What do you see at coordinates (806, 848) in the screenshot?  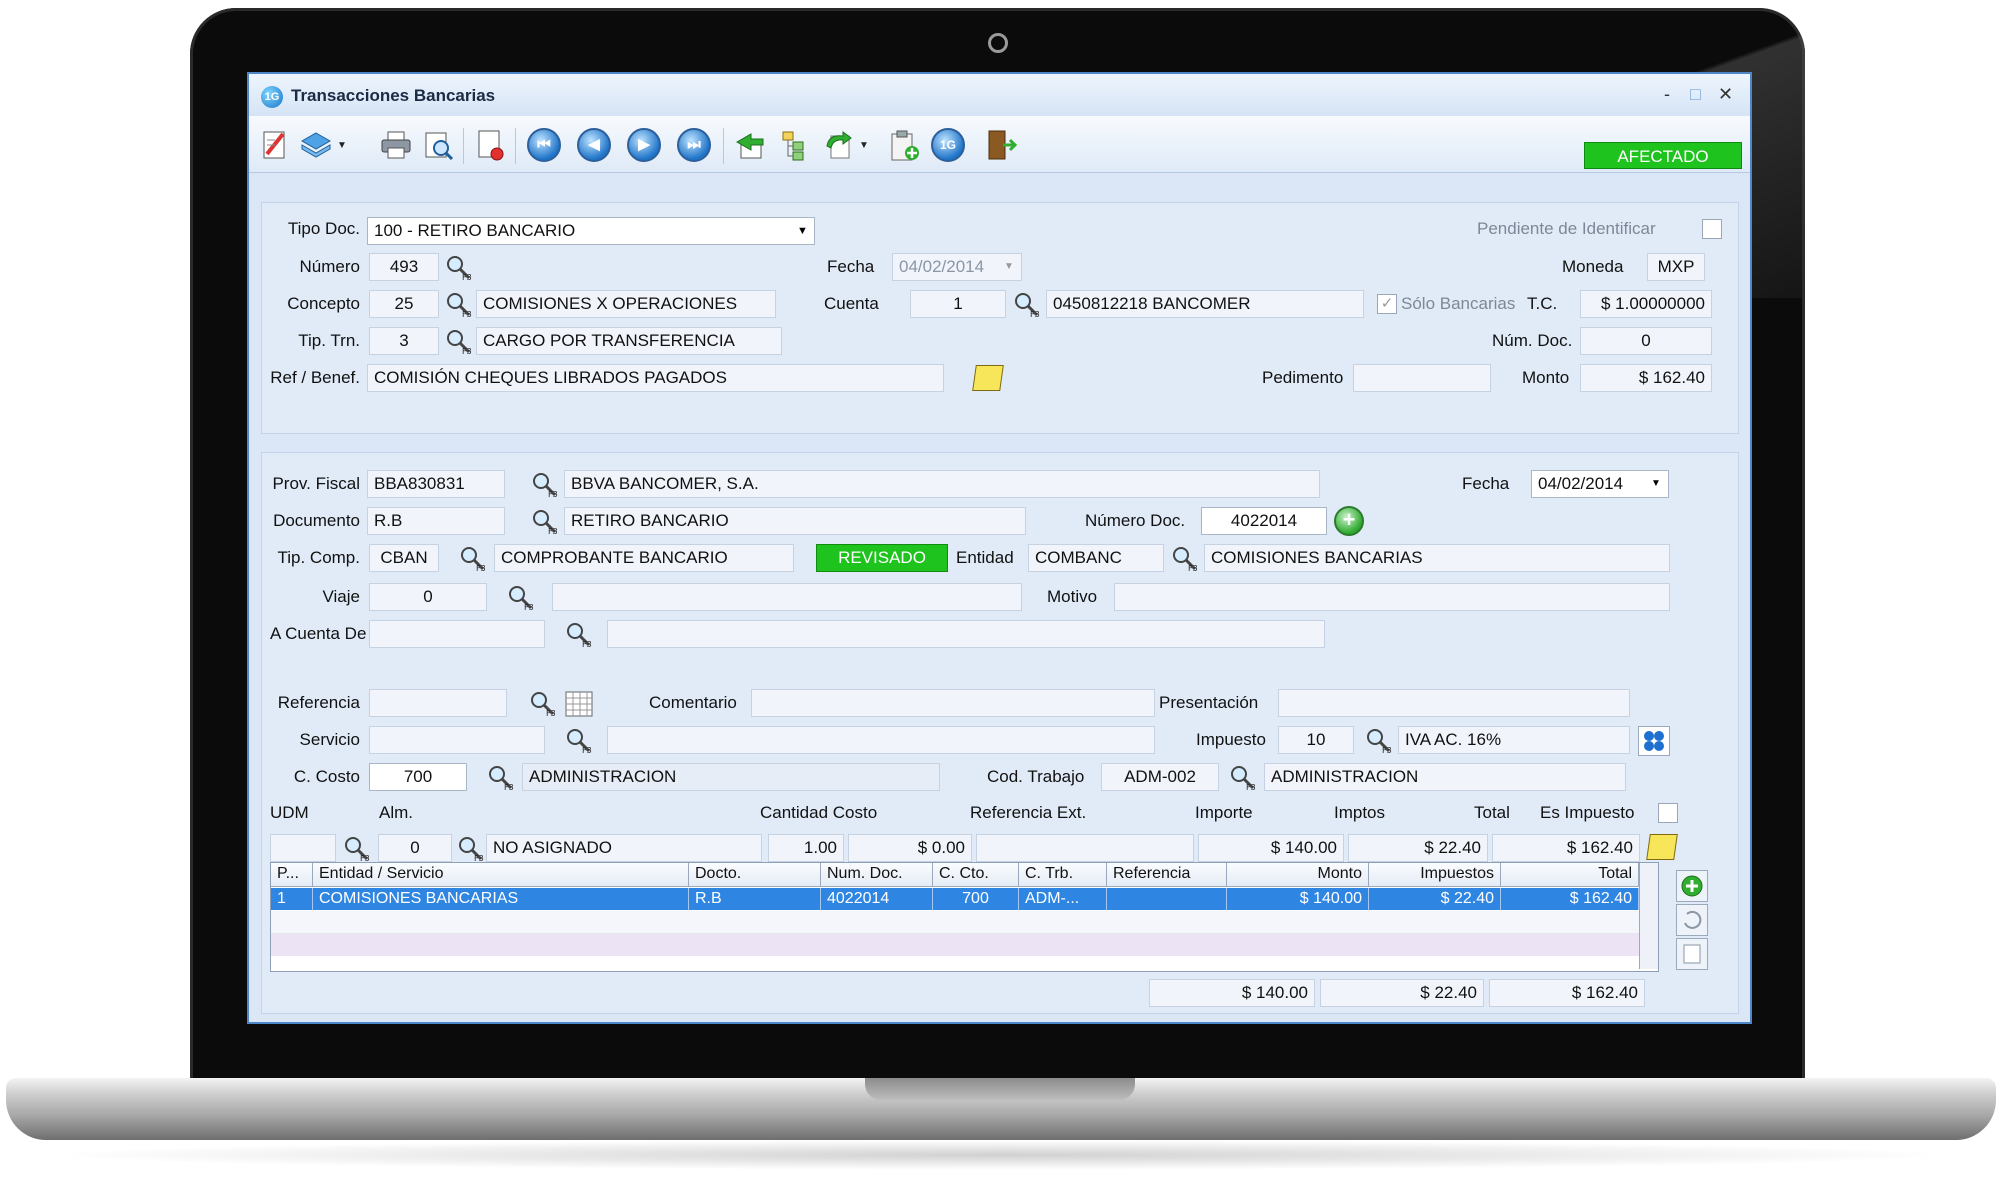 I see `cantidad-field: 1.00` at bounding box center [806, 848].